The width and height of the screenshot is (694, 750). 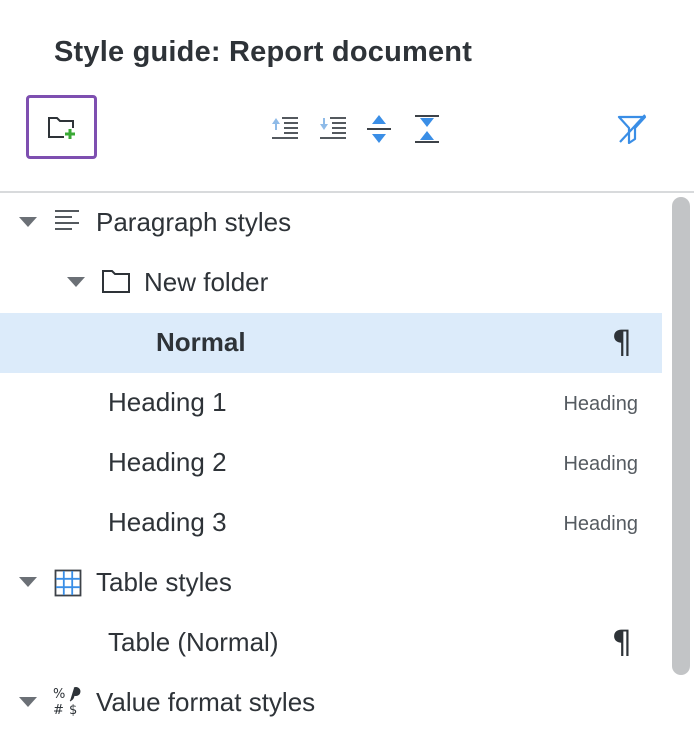 What do you see at coordinates (116, 281) in the screenshot?
I see `folder-icon` at bounding box center [116, 281].